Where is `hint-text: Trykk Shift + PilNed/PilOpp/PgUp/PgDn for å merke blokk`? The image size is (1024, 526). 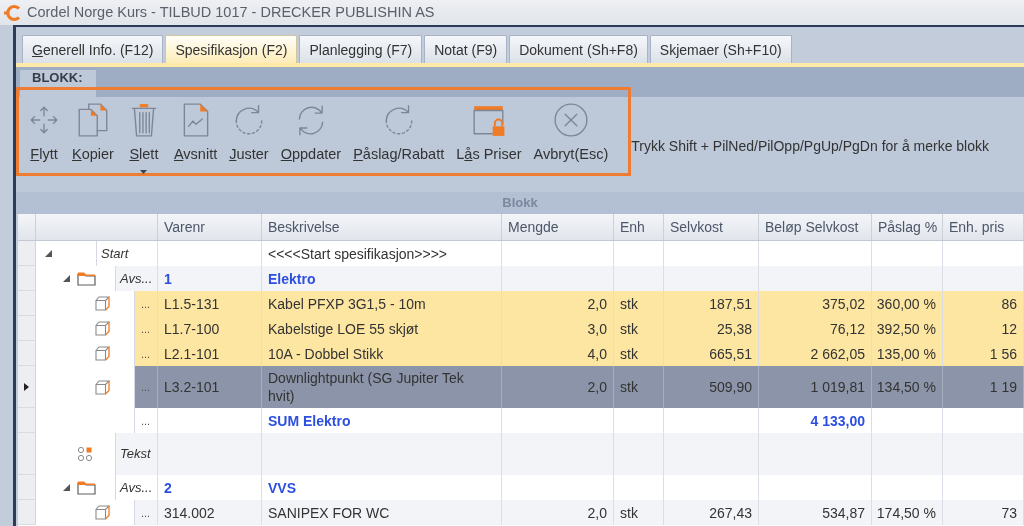 hint-text: Trykk Shift + PilNed/PilOpp/PgUp/PgDn for å merke blokk is located at coordinates (810, 146).